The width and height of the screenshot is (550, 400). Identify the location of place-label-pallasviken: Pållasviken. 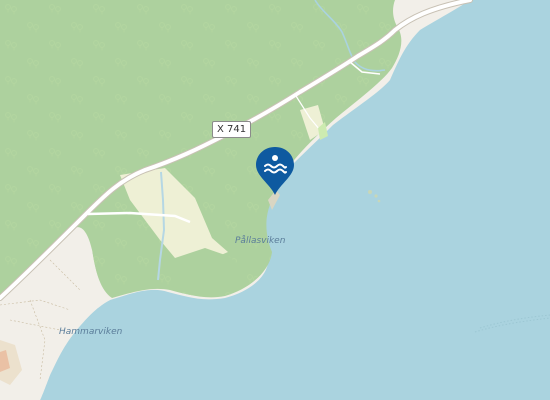
(260, 241).